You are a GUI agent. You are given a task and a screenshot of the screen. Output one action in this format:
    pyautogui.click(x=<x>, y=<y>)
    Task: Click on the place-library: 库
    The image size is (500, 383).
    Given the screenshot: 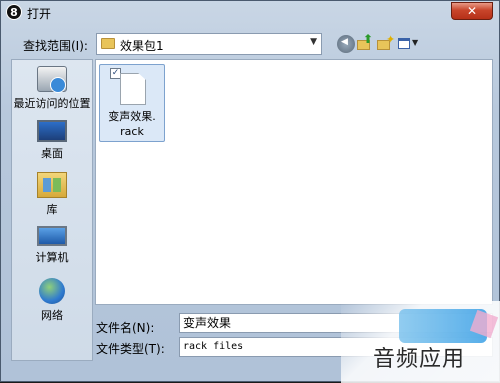 What is the action you would take?
    pyautogui.click(x=52, y=194)
    